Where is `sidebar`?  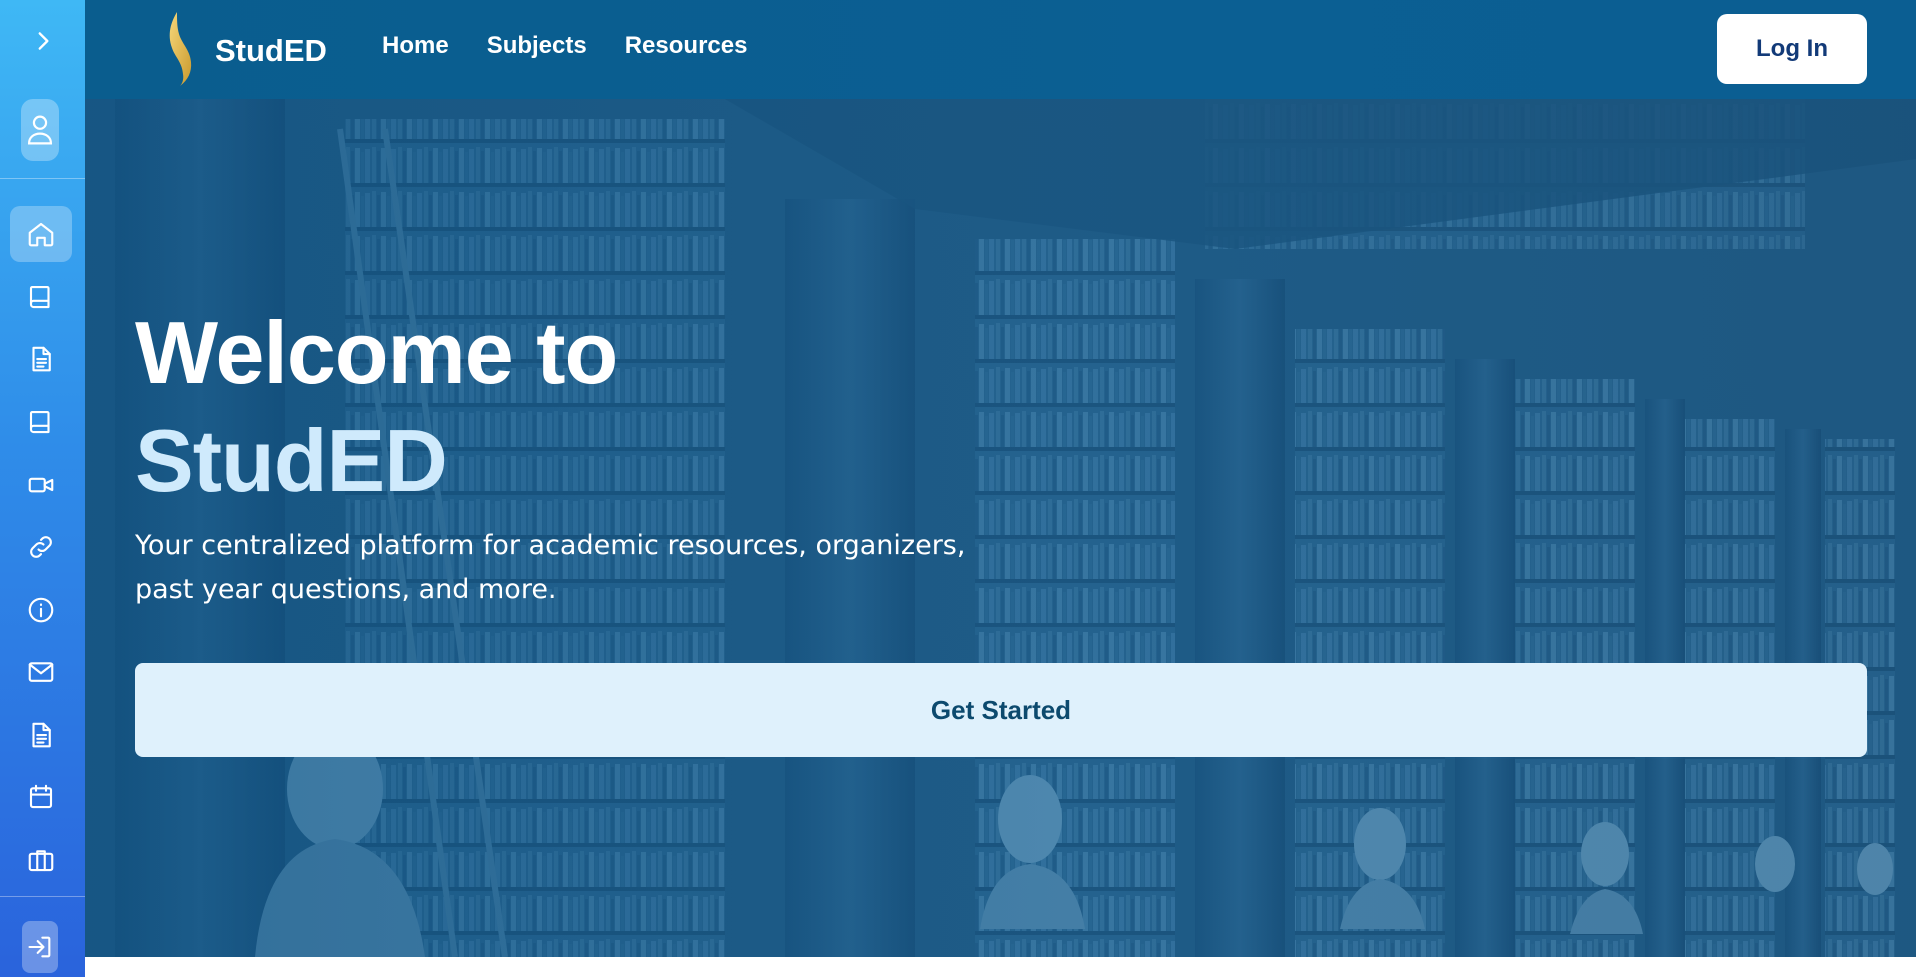
sidebar is located at coordinates (42, 488).